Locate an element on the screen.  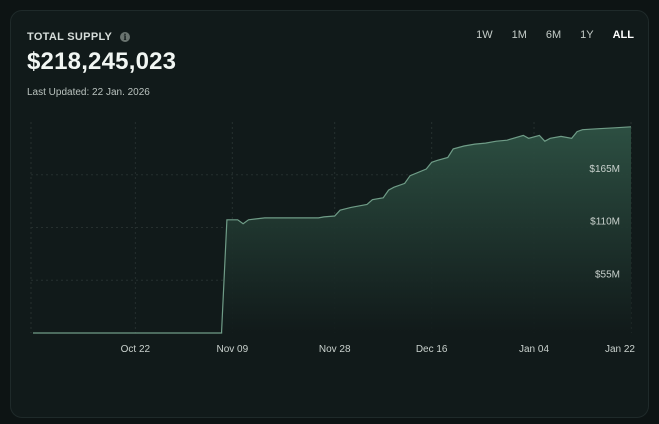
x-tick-label: Jan 22 is located at coordinates (620, 349).